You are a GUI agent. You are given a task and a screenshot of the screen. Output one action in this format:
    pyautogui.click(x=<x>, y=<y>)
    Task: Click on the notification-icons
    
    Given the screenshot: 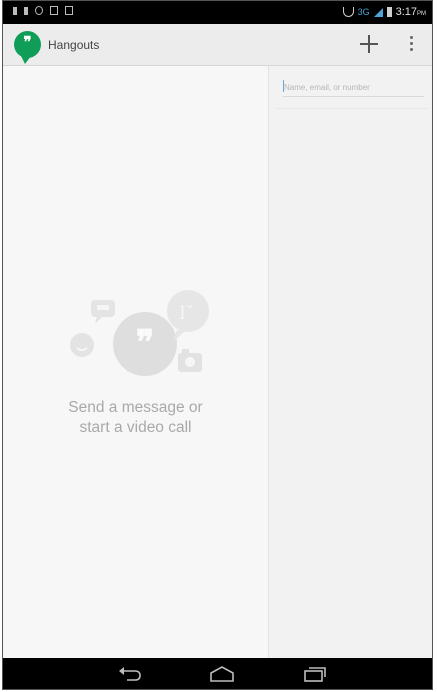 What is the action you would take?
    pyautogui.click(x=43, y=10)
    